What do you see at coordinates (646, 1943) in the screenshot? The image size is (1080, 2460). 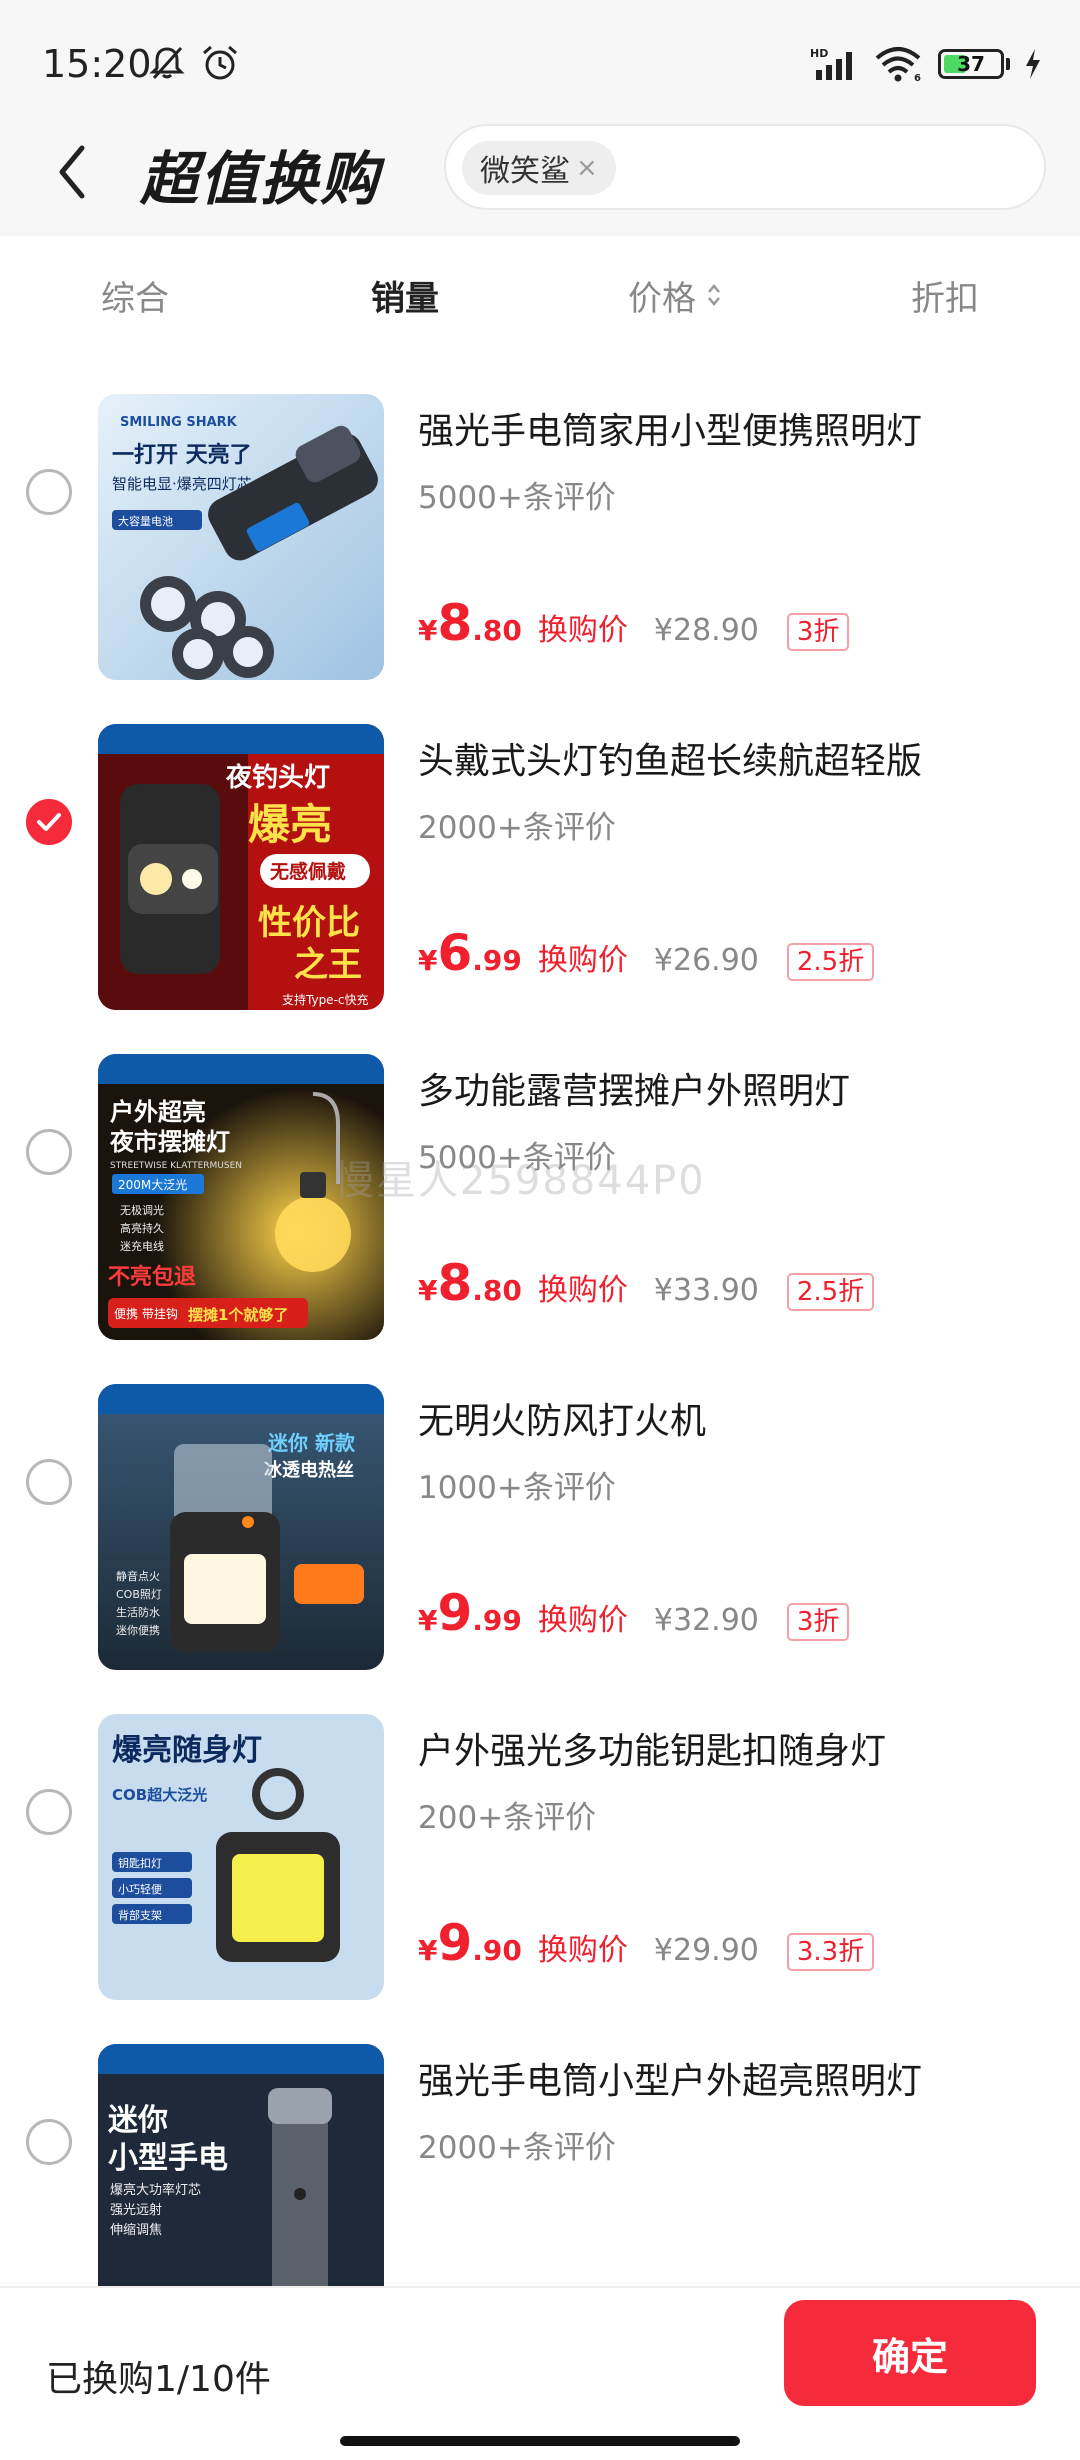 I see `price-row: ¥ 9 .90 换购价 ¥29.90 3.3折` at bounding box center [646, 1943].